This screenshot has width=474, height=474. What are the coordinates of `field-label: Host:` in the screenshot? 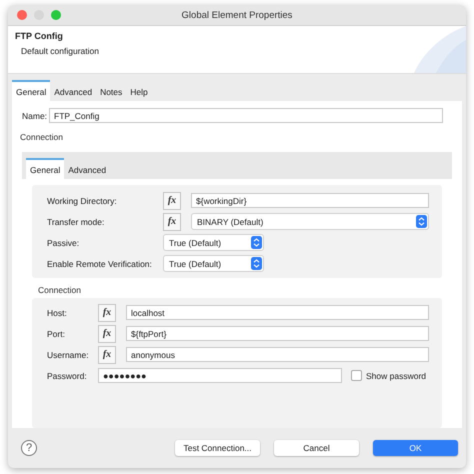 It's located at (57, 313).